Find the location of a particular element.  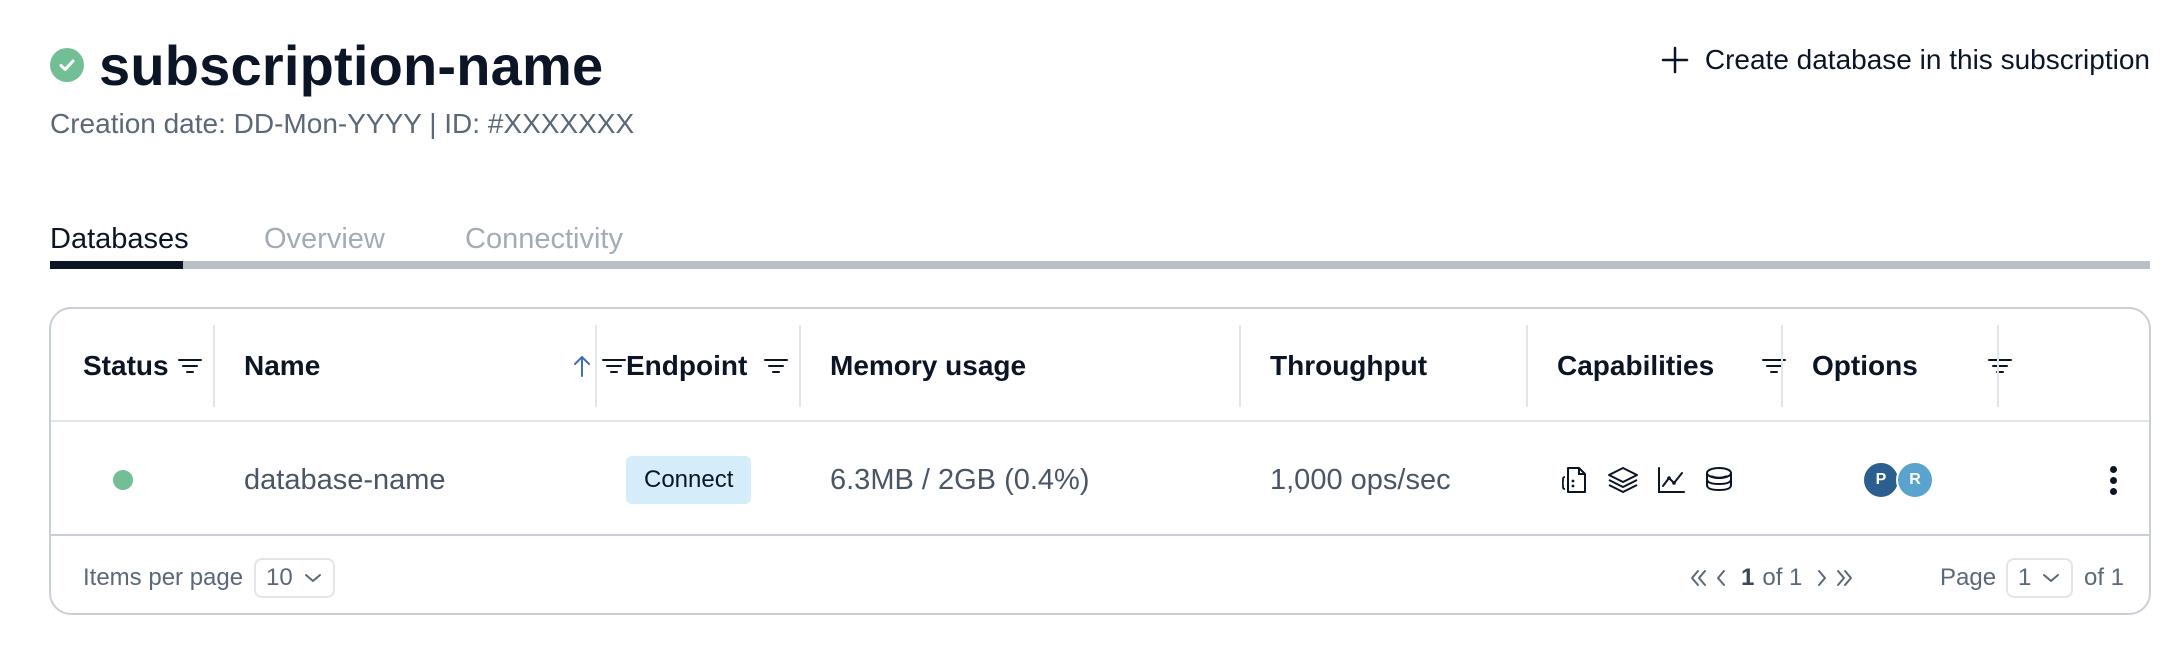

column-header-name: Name is located at coordinates (436, 366).